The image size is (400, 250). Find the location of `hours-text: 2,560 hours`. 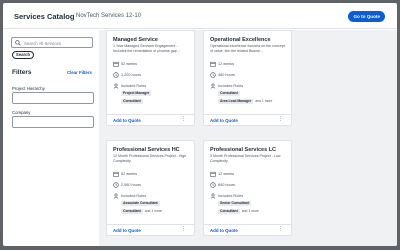

hours-text: 2,560 hours is located at coordinates (131, 184).